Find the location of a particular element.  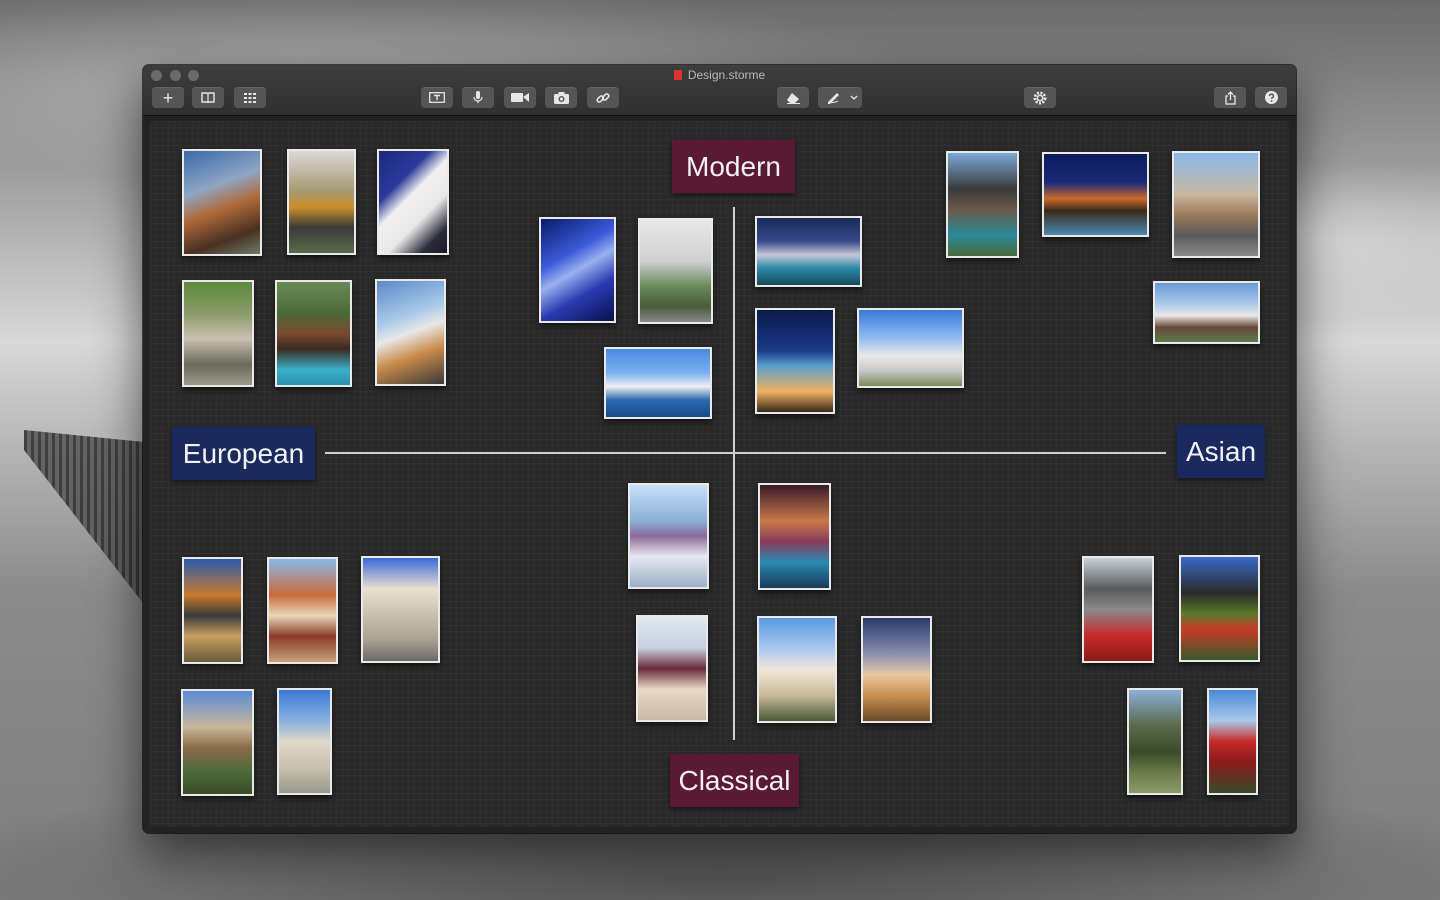

label-asian-text: Asian is located at coordinates (1221, 451).